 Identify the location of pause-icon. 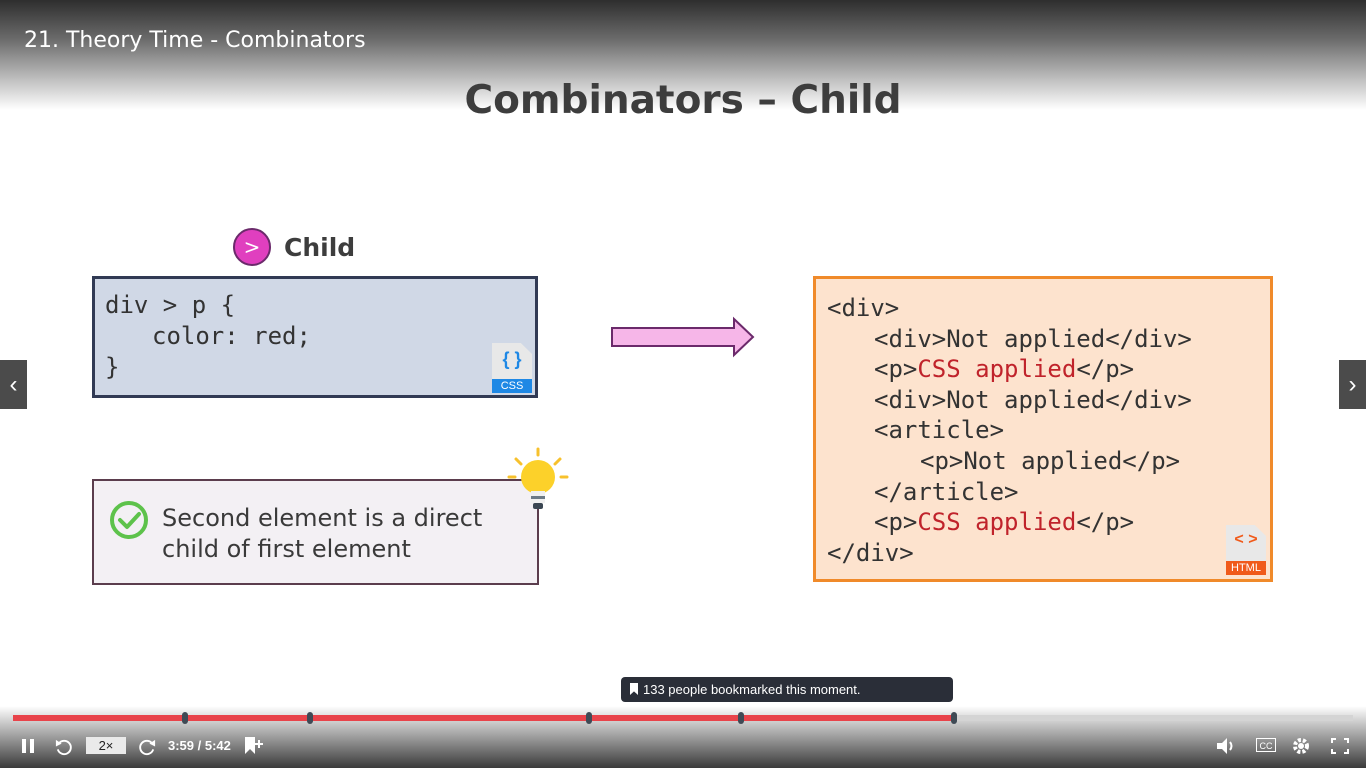
(28, 746).